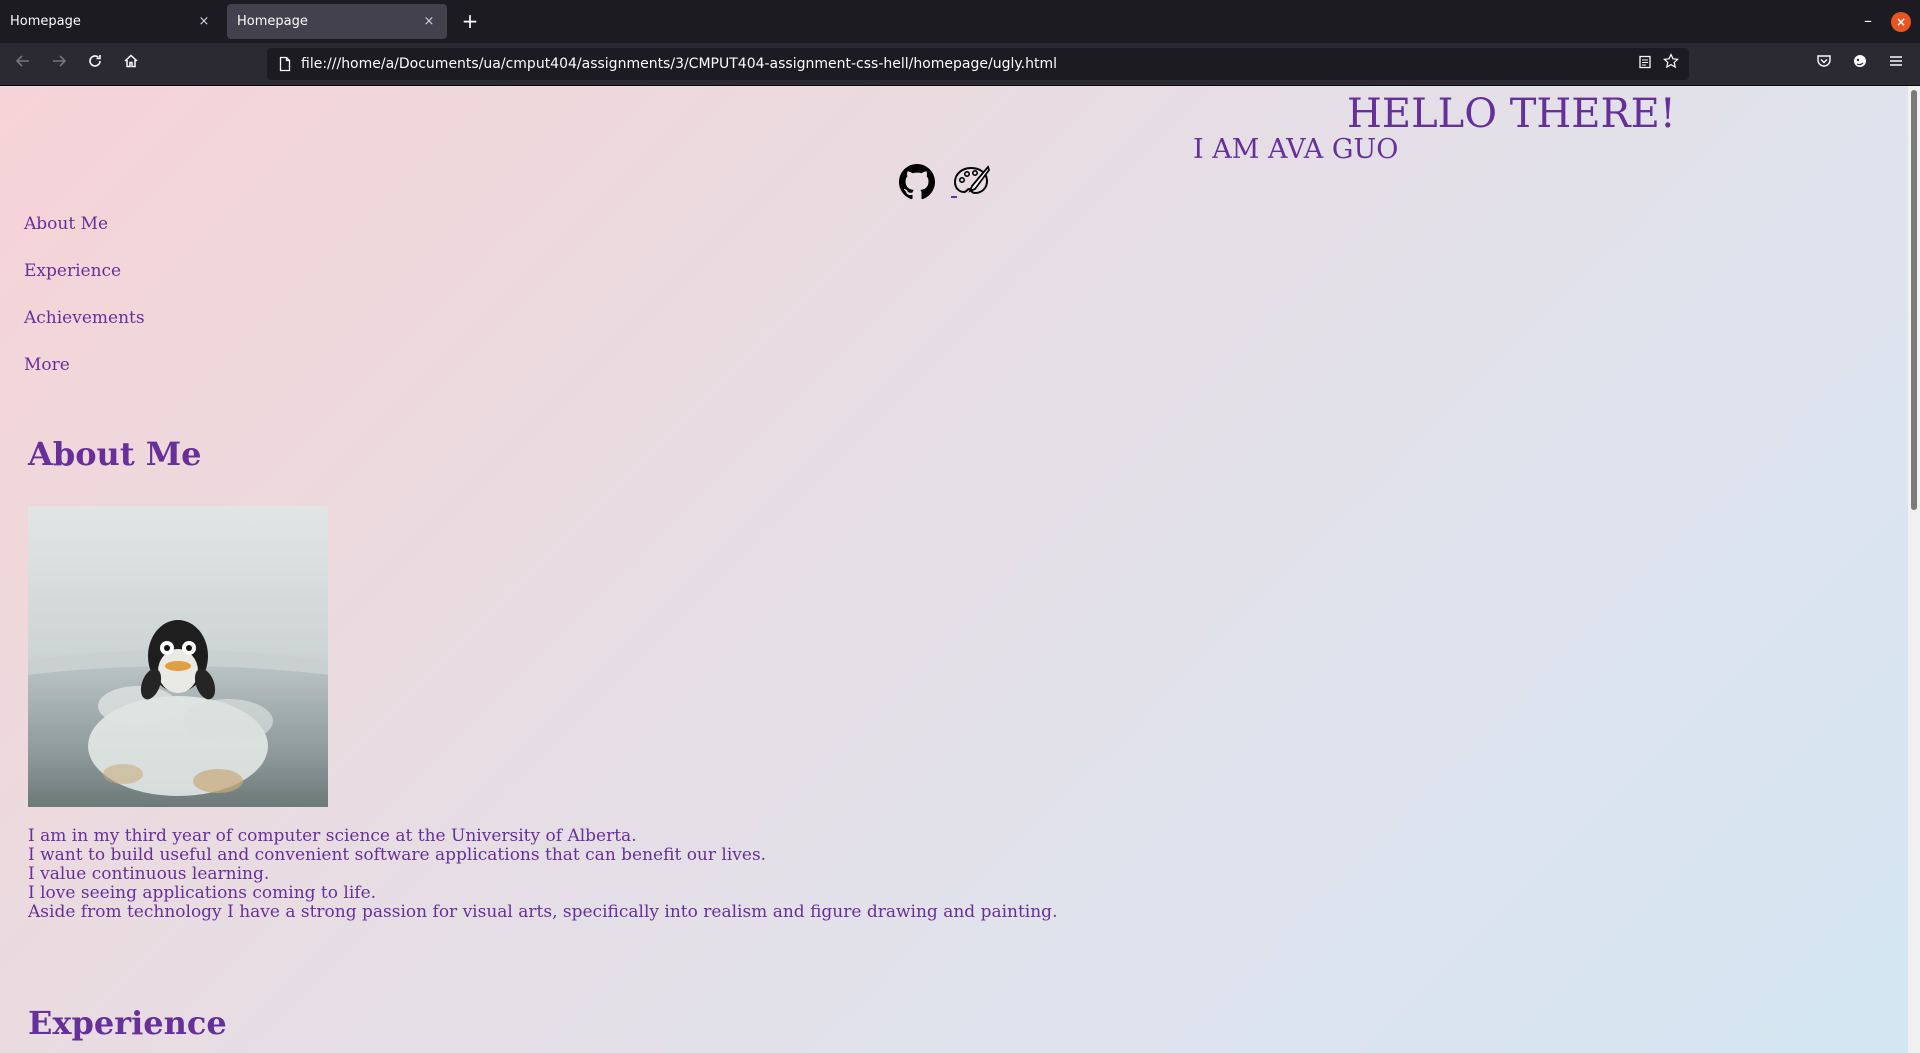 This screenshot has width=1920, height=1053. Describe the element at coordinates (1860, 64) in the screenshot. I see `extension-icon` at that location.